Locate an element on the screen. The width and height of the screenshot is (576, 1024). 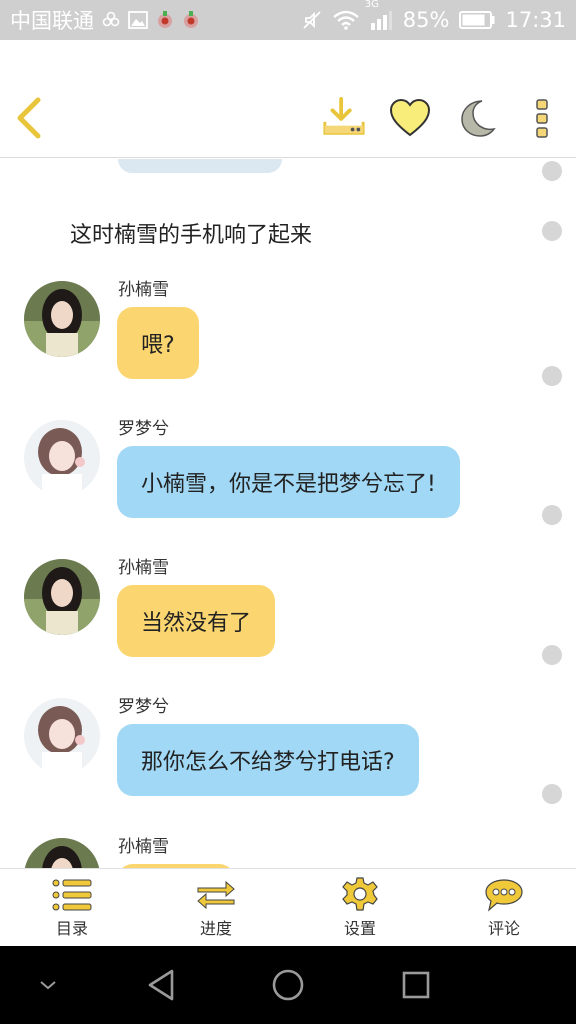
chat-message: 罗梦兮 那你怎么不给梦兮打电话? is located at coordinates (288, 762).